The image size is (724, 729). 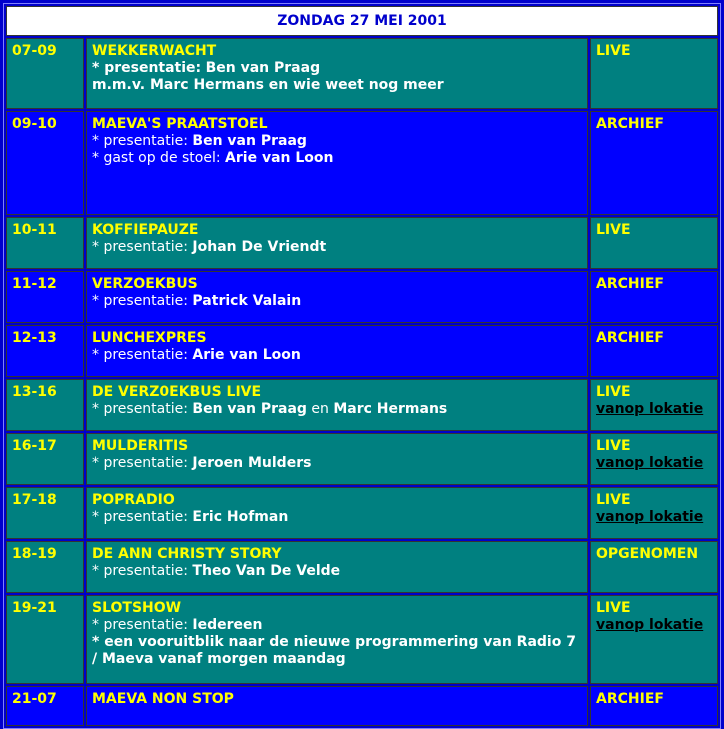 I want to click on presenter-line: * presentatie: Jeroen Mulders, so click(x=202, y=463).